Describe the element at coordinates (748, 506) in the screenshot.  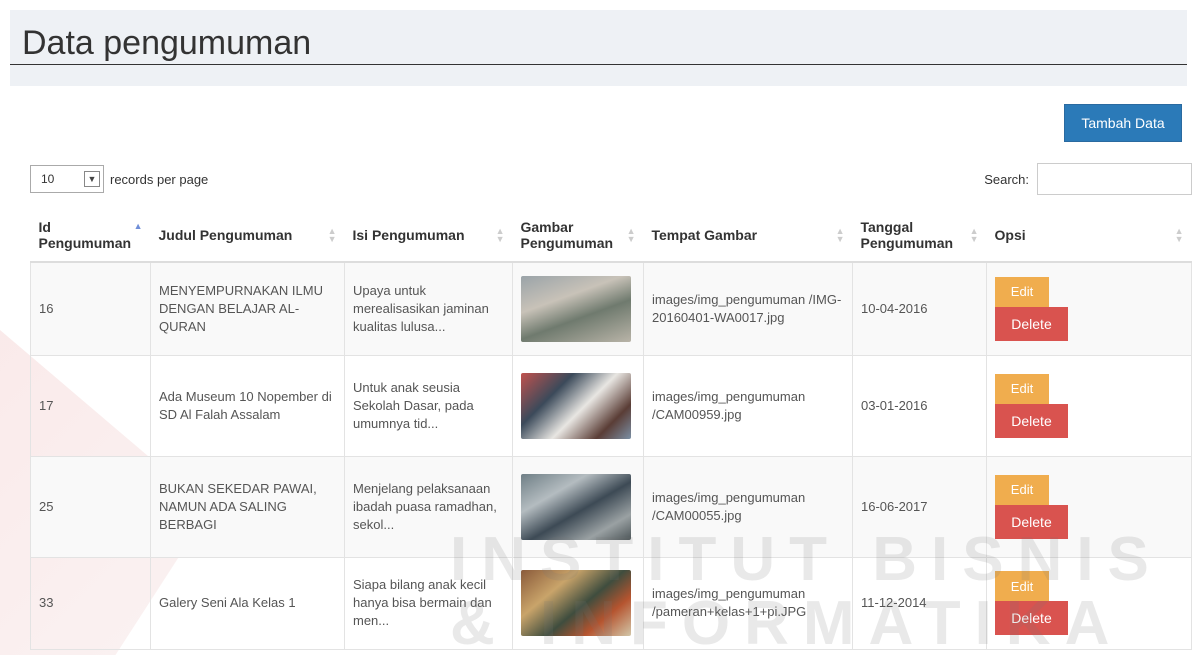
I see `cell-tempat: images/img_pengumuman /CAM00055.jpg` at that location.